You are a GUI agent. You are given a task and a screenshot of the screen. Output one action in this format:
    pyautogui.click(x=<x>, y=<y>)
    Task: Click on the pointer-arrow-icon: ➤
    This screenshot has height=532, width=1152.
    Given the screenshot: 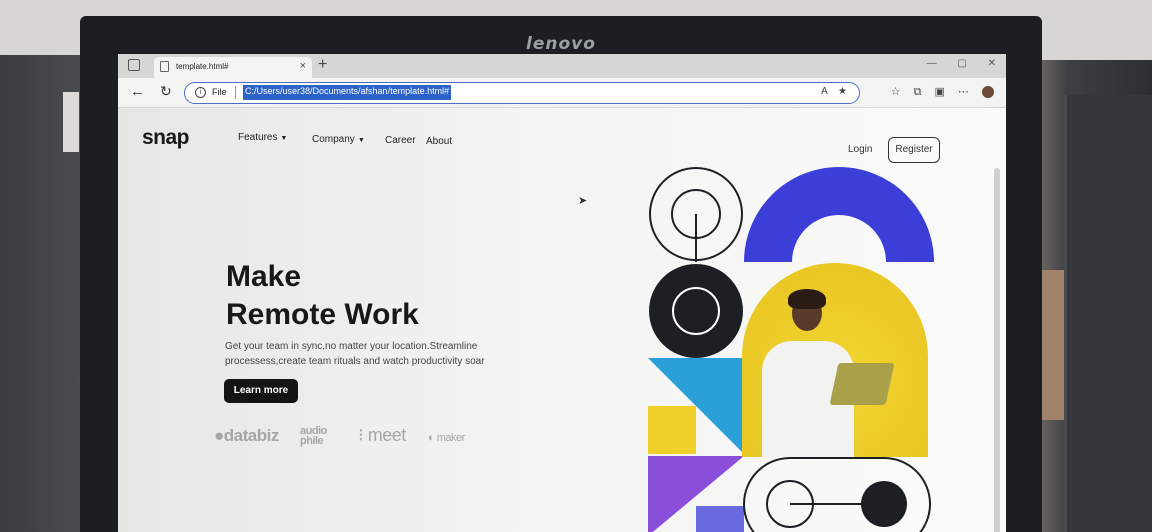 What is the action you would take?
    pyautogui.click(x=583, y=201)
    